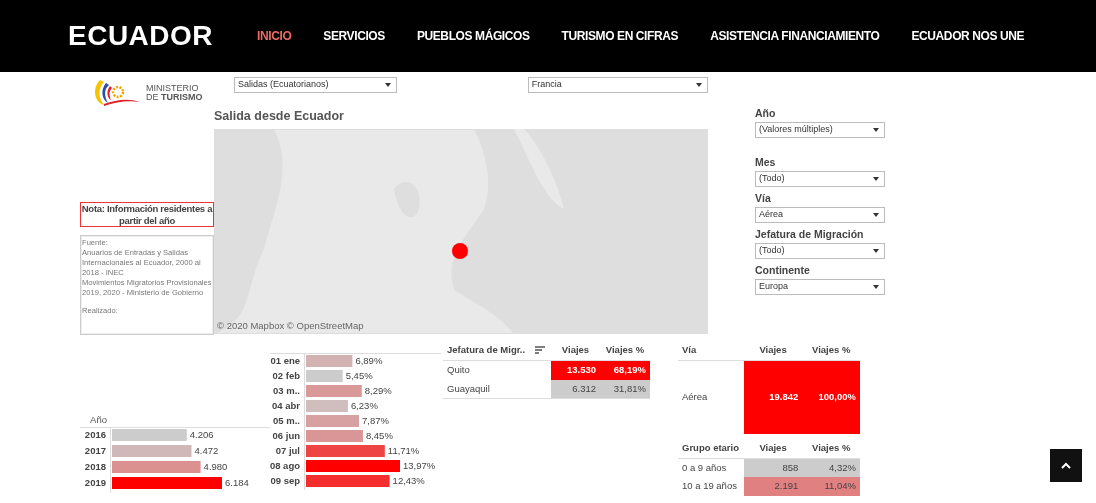 This screenshot has width=1096, height=503. Describe the element at coordinates (287, 450) in the screenshot. I see `category-label: 07 jul` at that location.